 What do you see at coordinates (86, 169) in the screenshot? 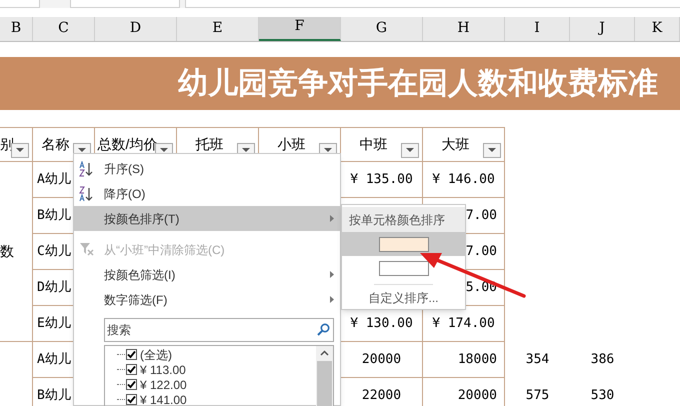
I see `sort-ascending-icon` at bounding box center [86, 169].